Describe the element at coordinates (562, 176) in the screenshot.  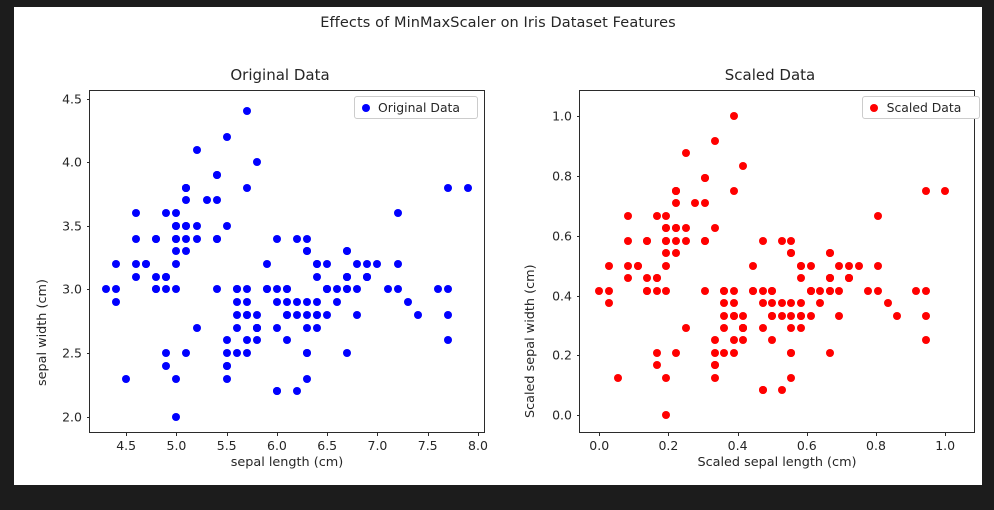
I see `y-tick-label: 0.8` at that location.